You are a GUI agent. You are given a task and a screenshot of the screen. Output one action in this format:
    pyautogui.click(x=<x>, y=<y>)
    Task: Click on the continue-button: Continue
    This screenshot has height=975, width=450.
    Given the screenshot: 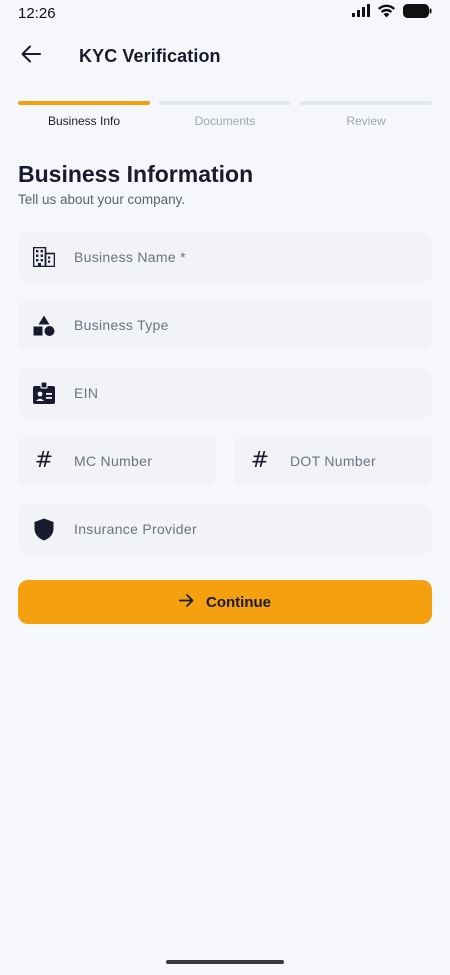 What is the action you would take?
    pyautogui.click(x=225, y=602)
    